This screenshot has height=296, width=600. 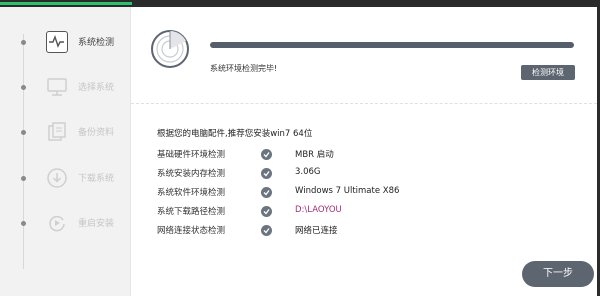 What do you see at coordinates (235, 134) in the screenshot?
I see `recommendation-text: 根据您的电脑配件,推荐您安装win7 64位` at bounding box center [235, 134].